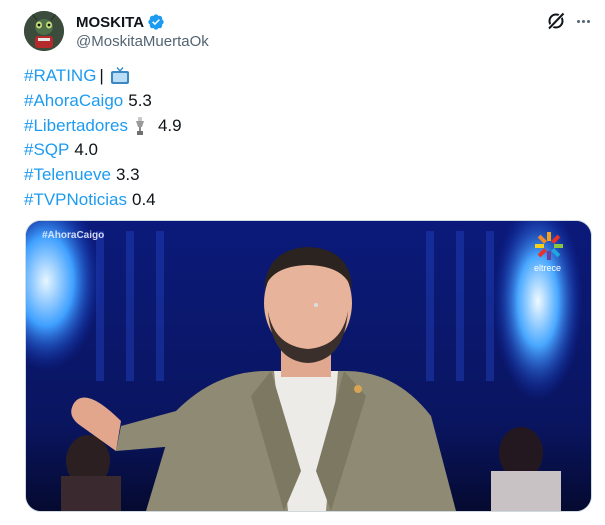  Describe the element at coordinates (140, 126) in the screenshot. I see `trophy-emoji` at that location.